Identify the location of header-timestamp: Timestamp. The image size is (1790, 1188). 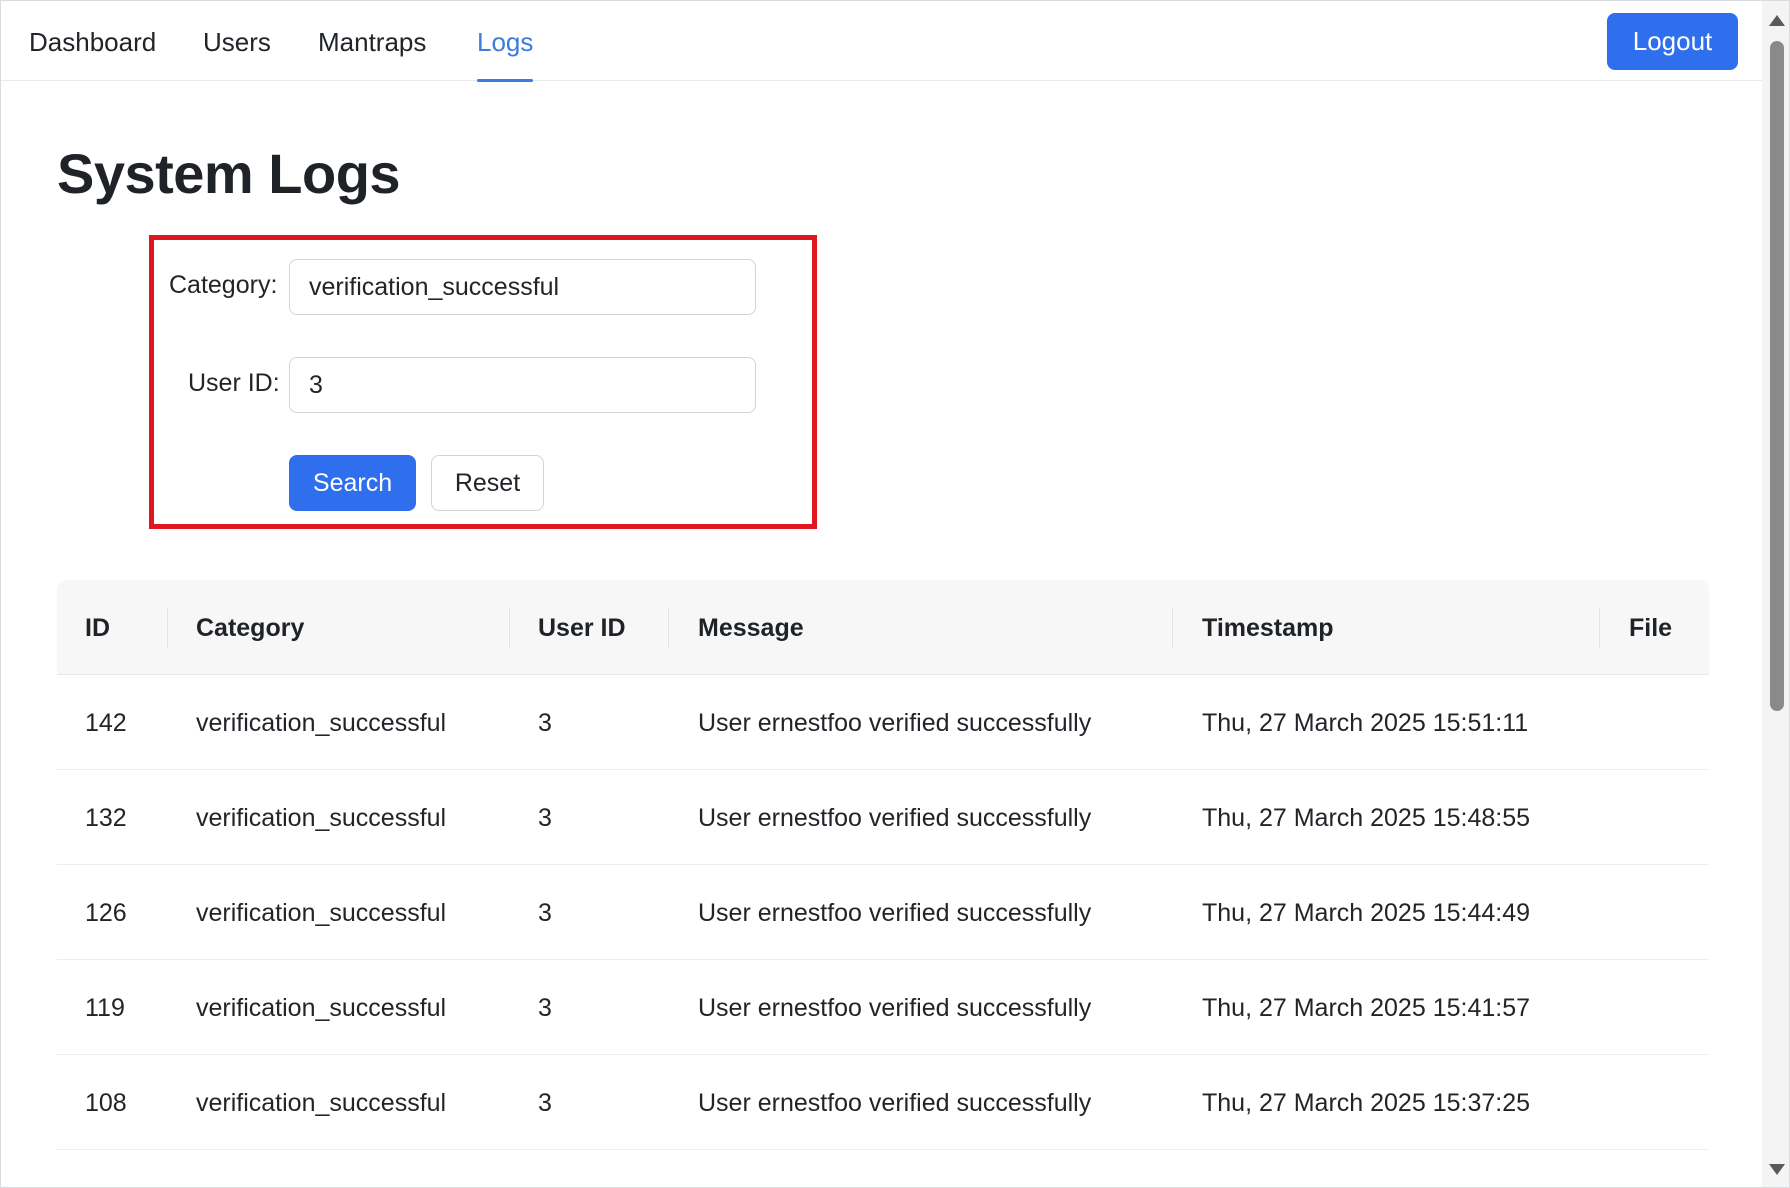
(1268, 628).